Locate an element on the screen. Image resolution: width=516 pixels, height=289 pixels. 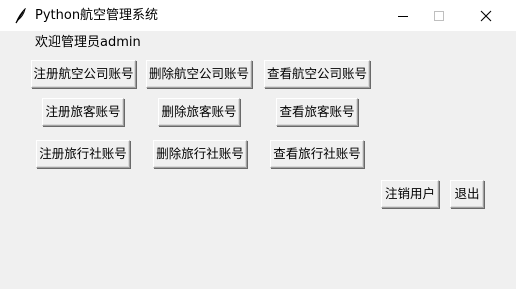
exit-button: 退出 is located at coordinates (467, 194).